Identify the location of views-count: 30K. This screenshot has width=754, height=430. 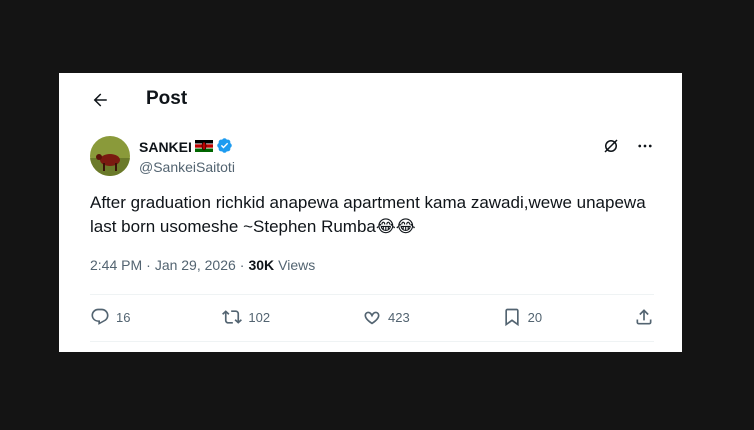
(261, 265).